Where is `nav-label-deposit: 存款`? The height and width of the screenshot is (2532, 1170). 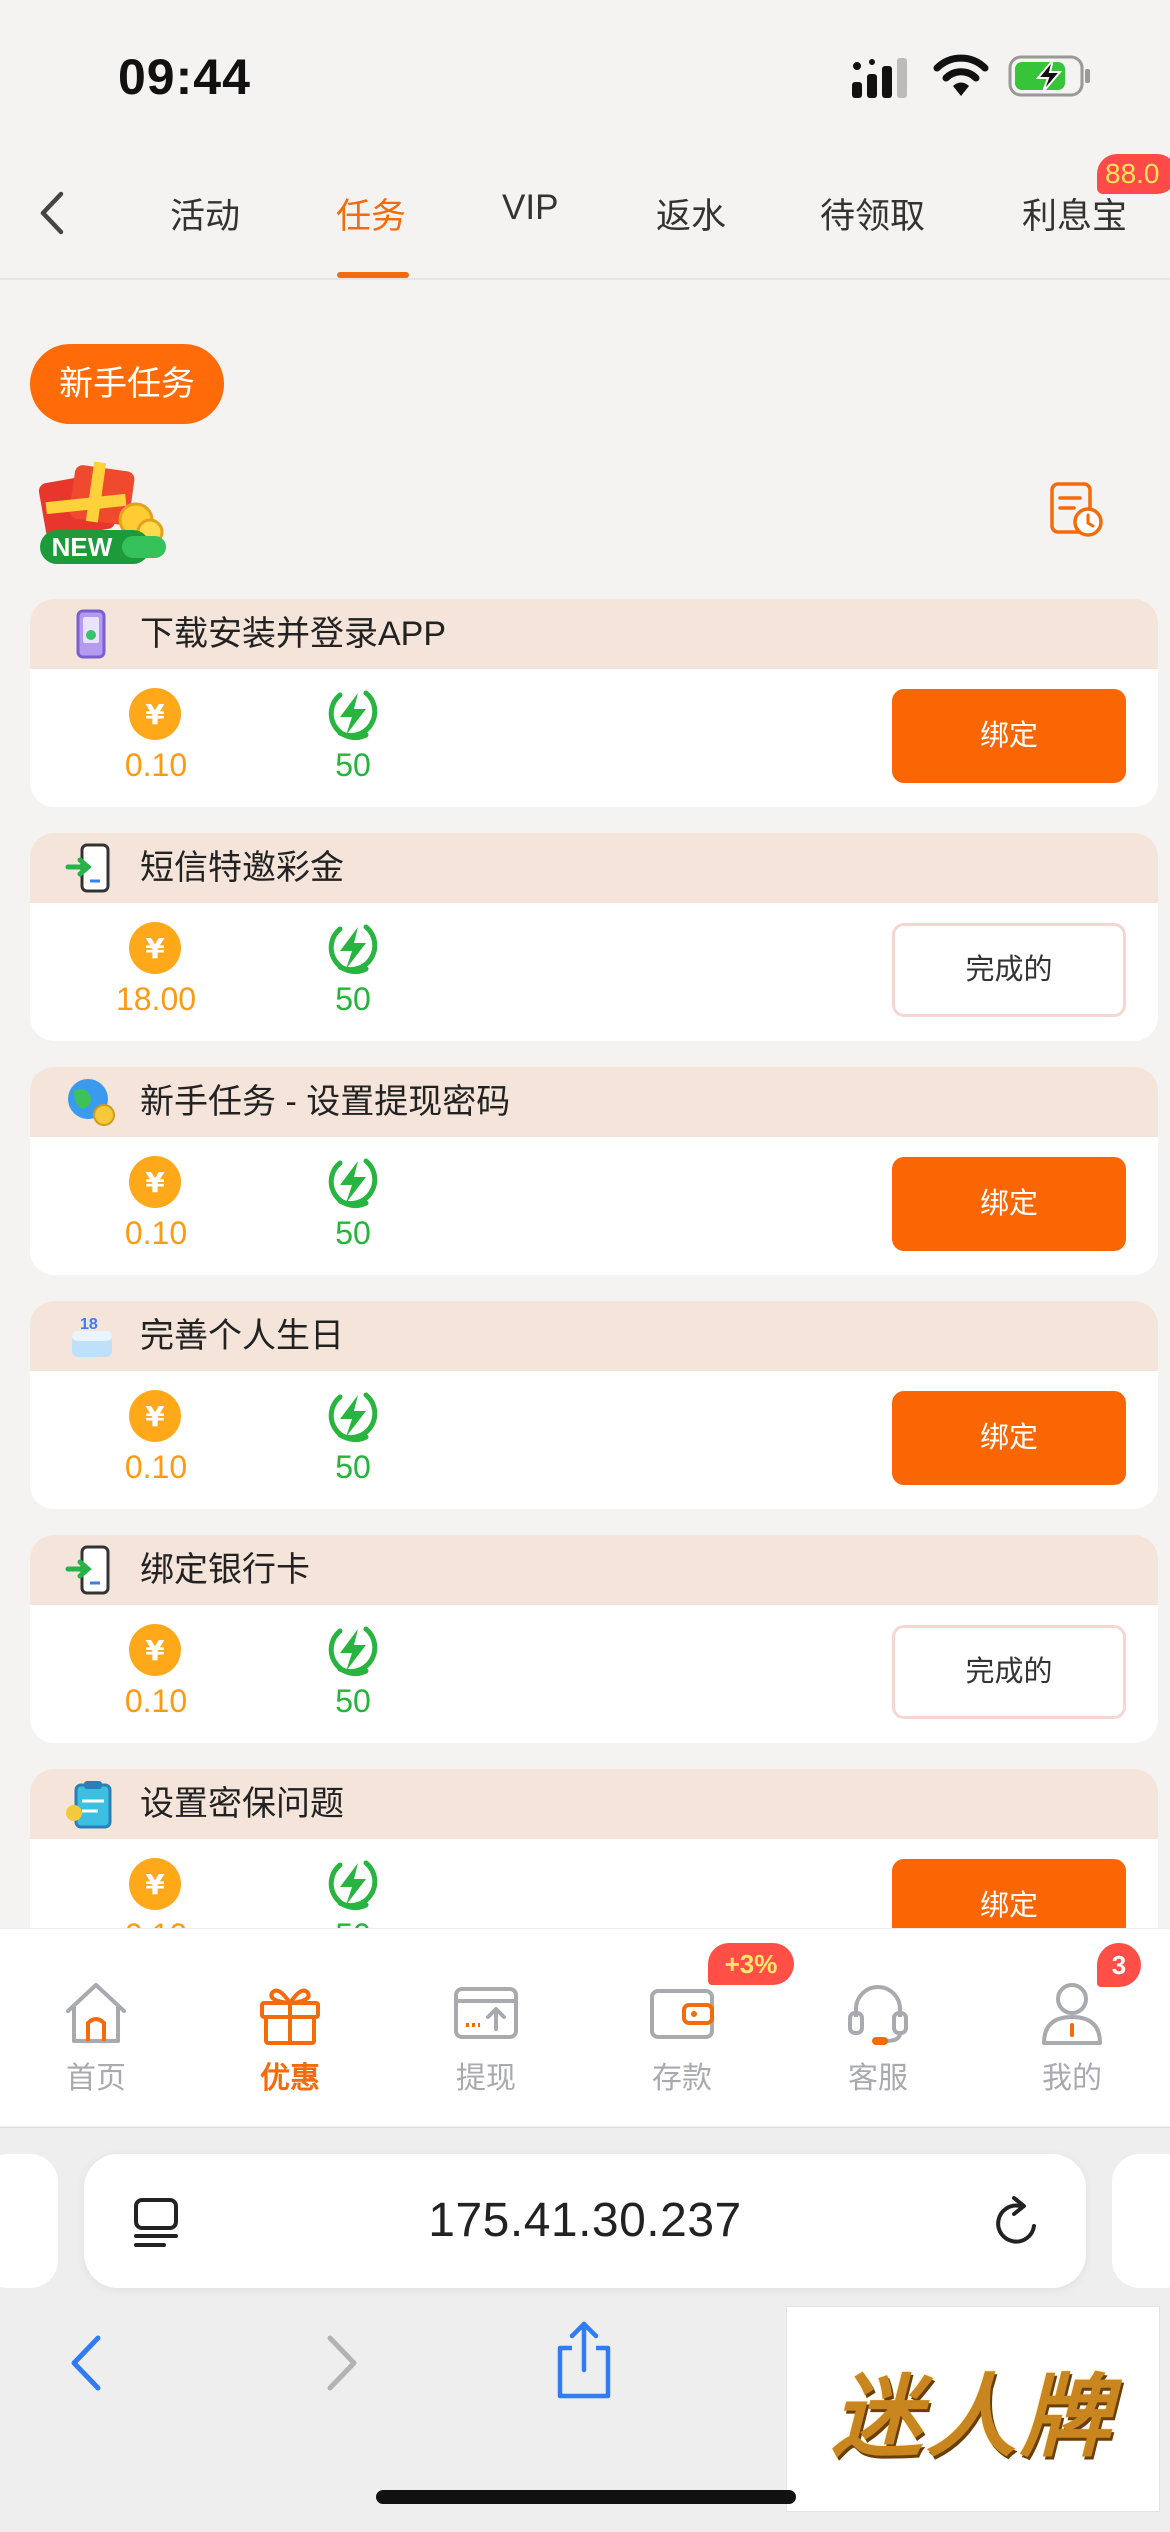 nav-label-deposit: 存款 is located at coordinates (682, 2078).